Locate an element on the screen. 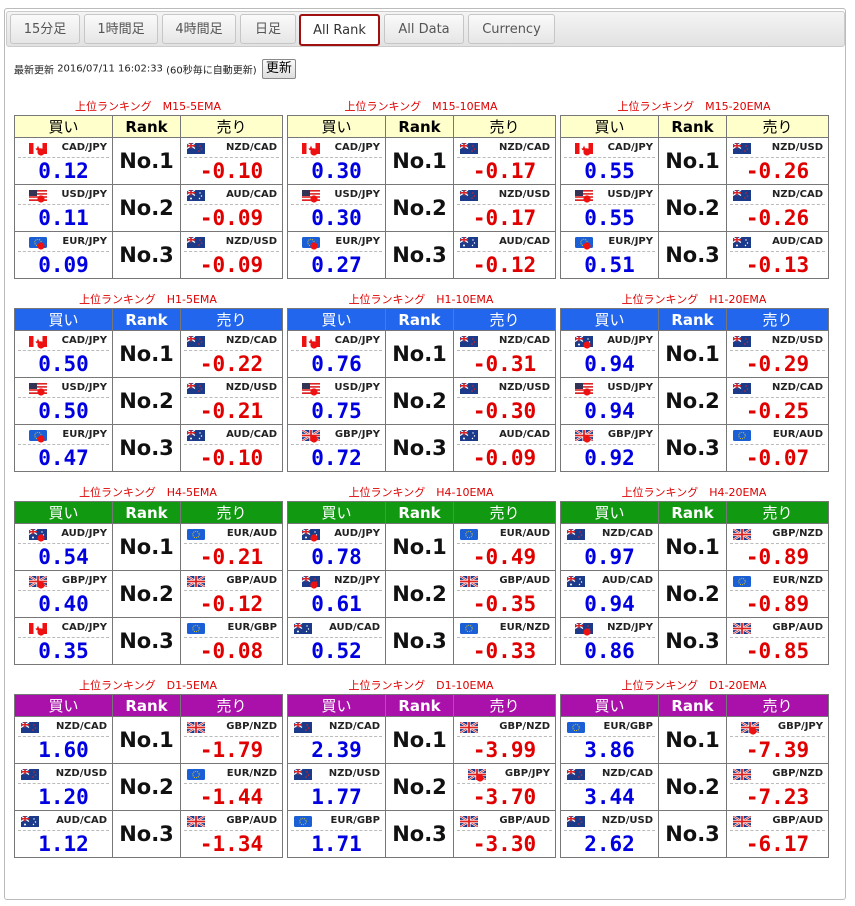  sell-value: -1.34 is located at coordinates (231, 844).